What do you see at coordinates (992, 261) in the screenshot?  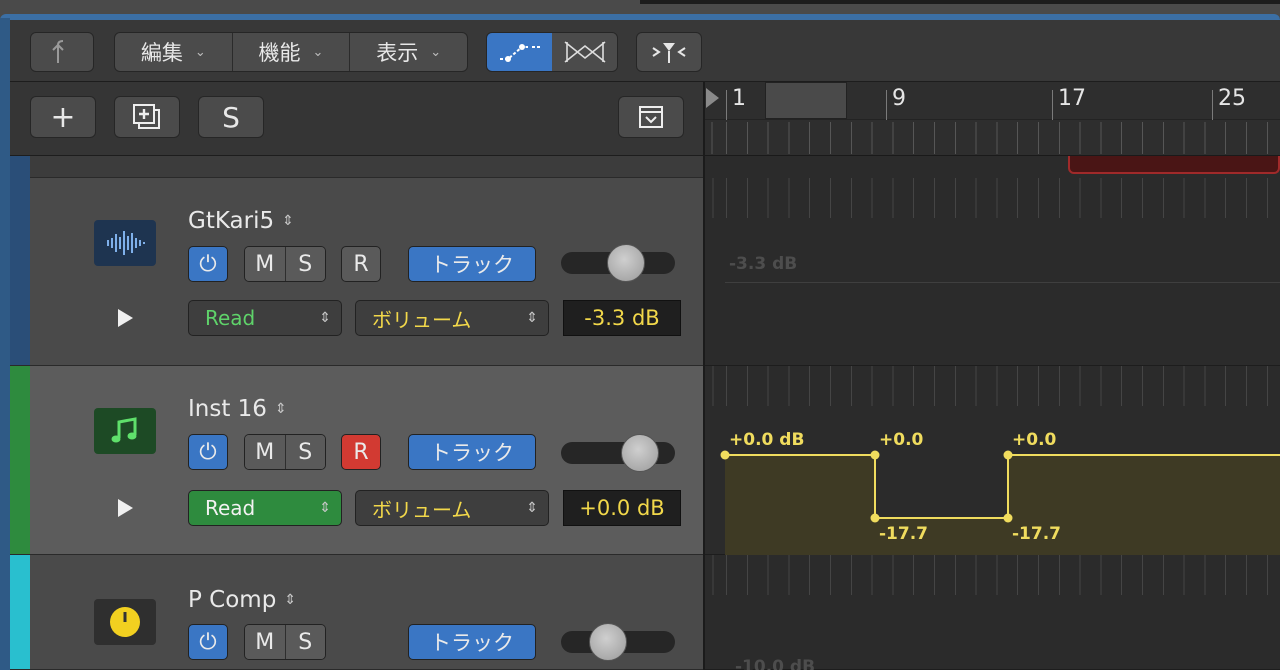 I see `track-lane: -3.3 dB` at bounding box center [992, 261].